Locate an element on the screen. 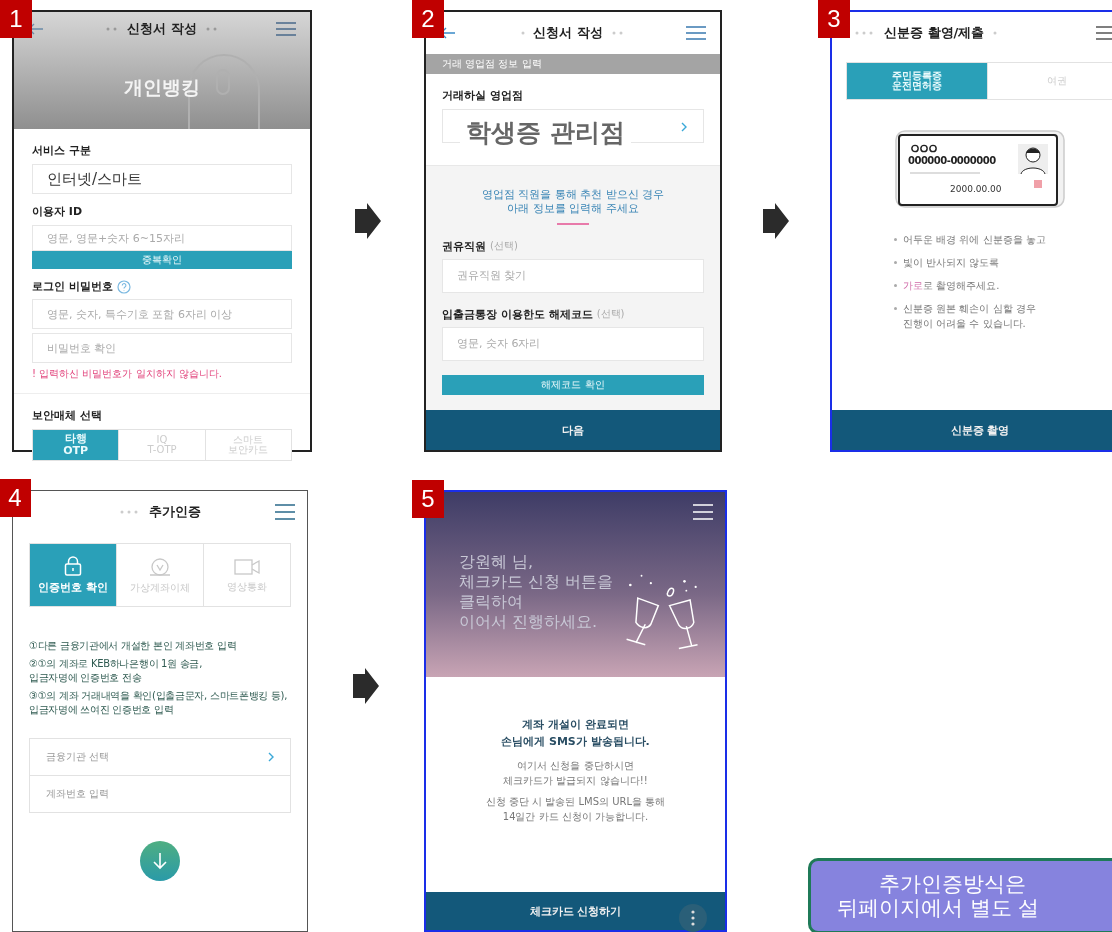  step-number: 3 is located at coordinates (834, 19).